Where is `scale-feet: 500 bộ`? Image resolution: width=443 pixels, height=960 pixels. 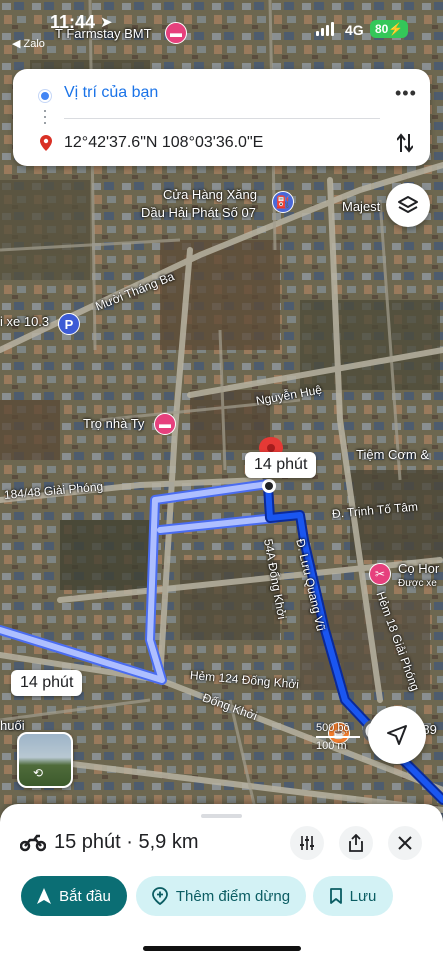
scale-feet: 500 bộ is located at coordinates (333, 728).